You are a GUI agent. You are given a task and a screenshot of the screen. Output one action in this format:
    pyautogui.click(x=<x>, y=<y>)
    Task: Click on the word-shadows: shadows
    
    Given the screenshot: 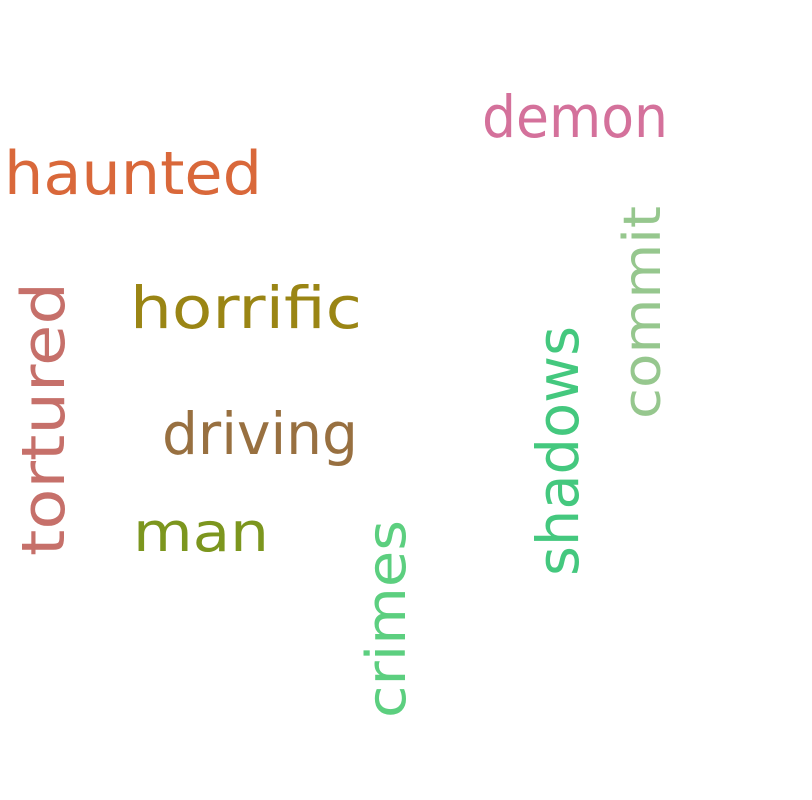 What is the action you would take?
    pyautogui.click(x=558, y=451)
    